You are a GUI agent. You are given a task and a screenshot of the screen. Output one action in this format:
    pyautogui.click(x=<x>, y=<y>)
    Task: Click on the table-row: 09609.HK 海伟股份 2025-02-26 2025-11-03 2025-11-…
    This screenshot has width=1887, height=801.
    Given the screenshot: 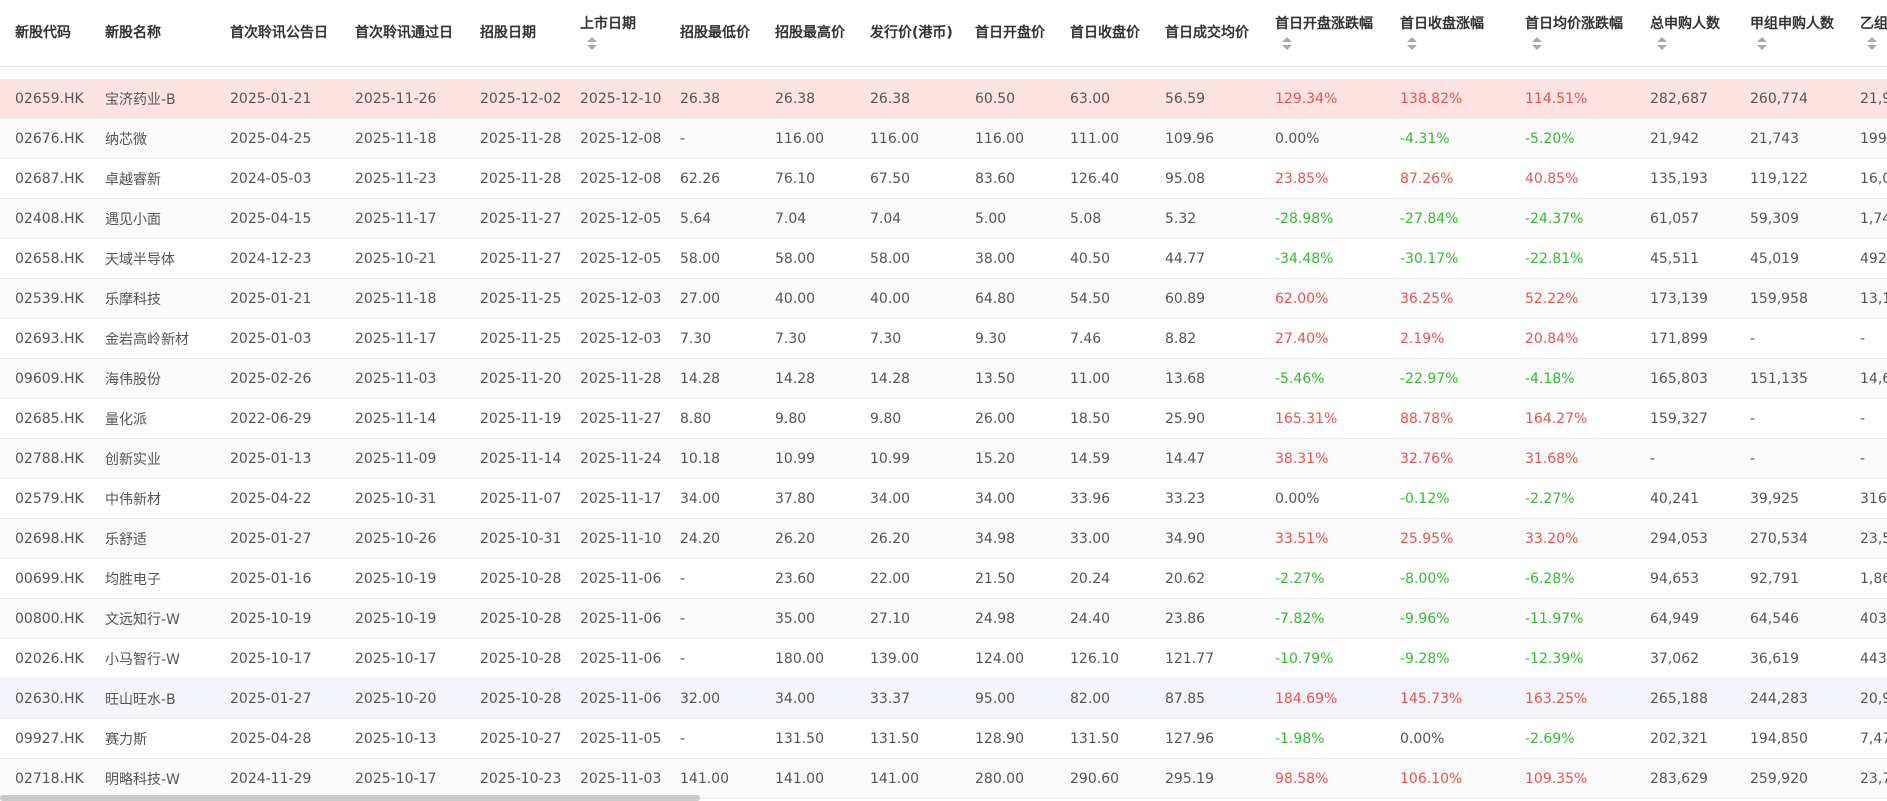 What is the action you would take?
    pyautogui.click(x=943, y=378)
    